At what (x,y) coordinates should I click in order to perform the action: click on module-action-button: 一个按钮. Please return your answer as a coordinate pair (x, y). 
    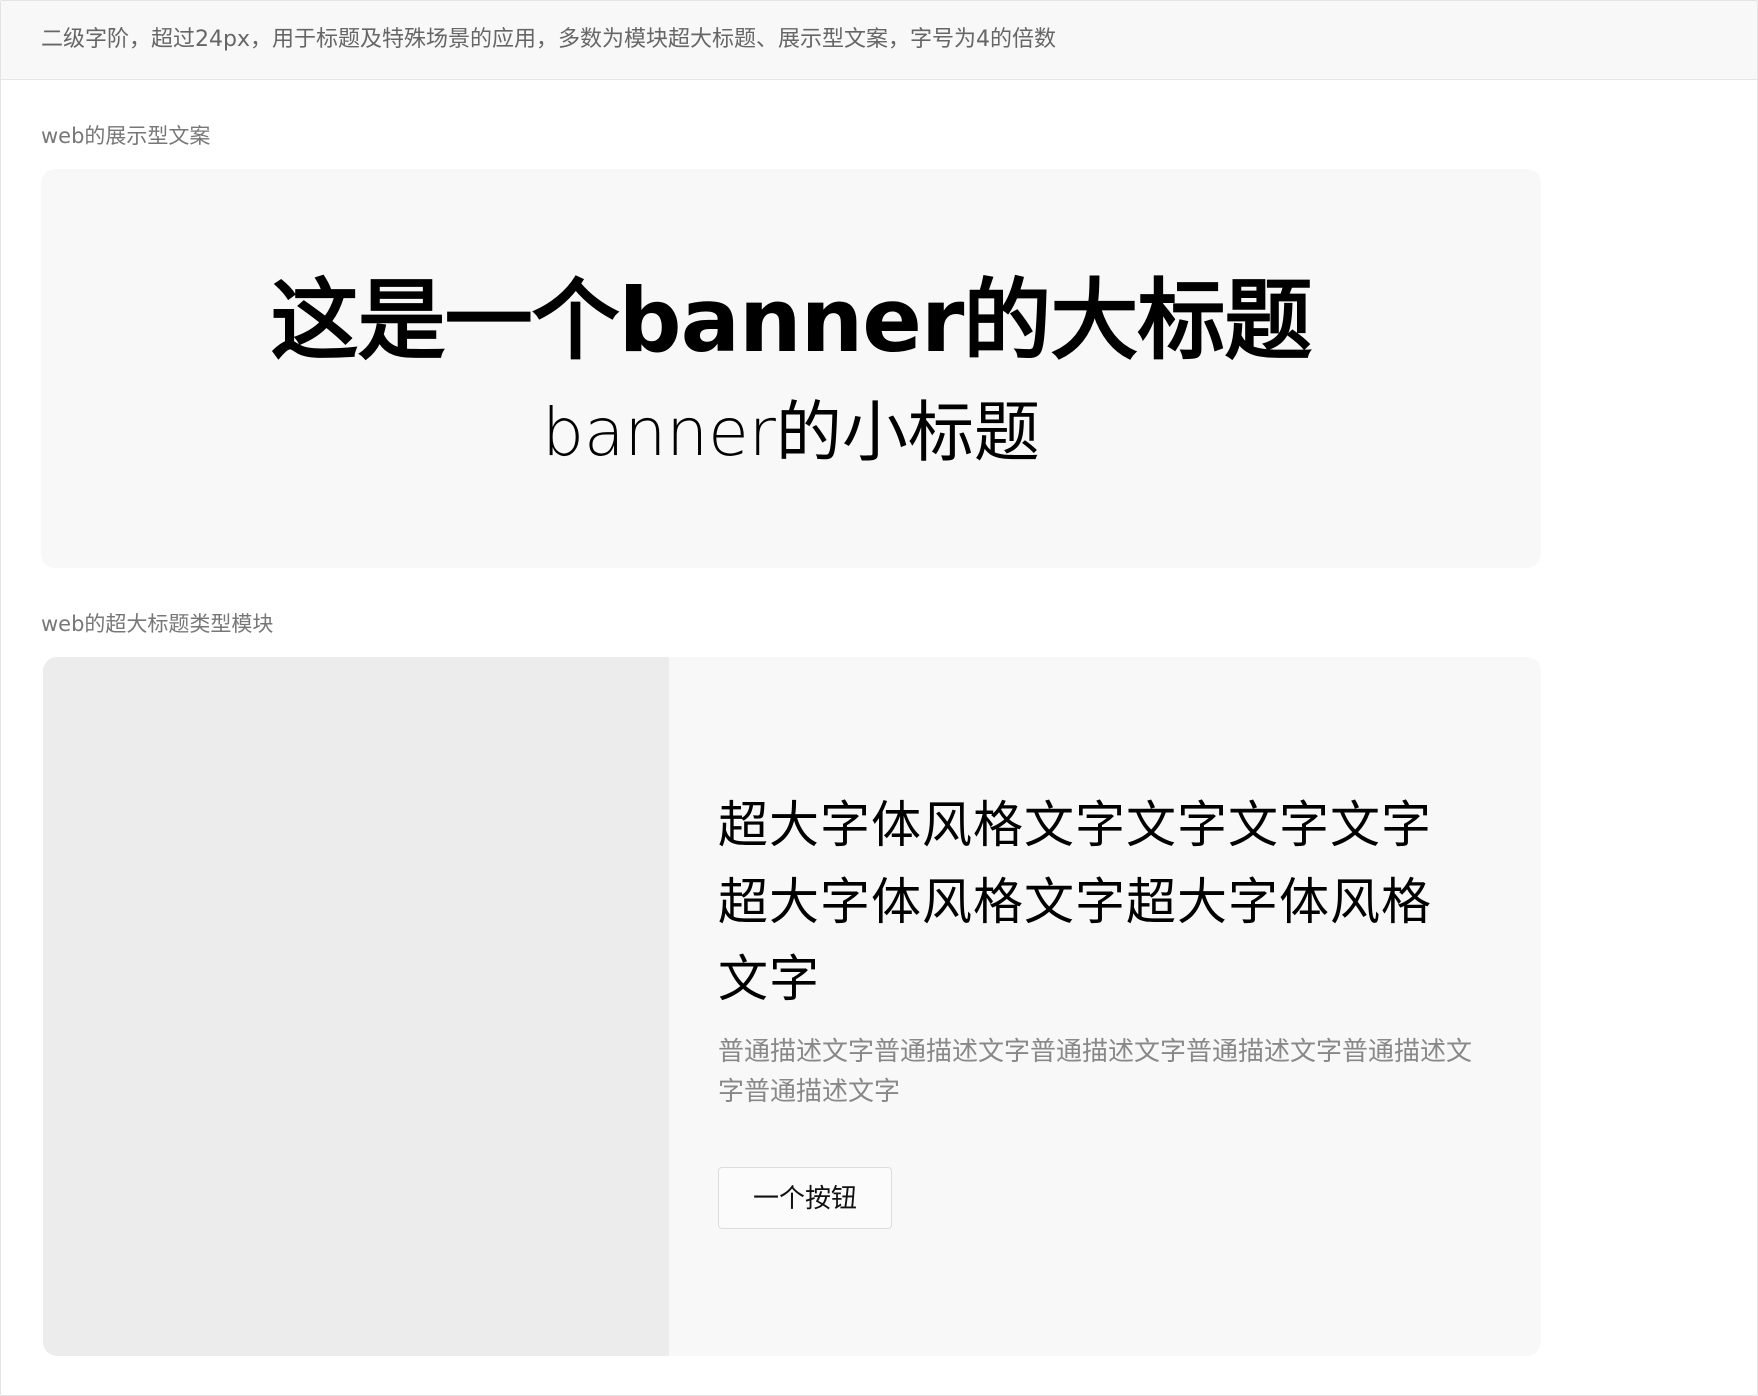
    Looking at the image, I should click on (805, 1198).